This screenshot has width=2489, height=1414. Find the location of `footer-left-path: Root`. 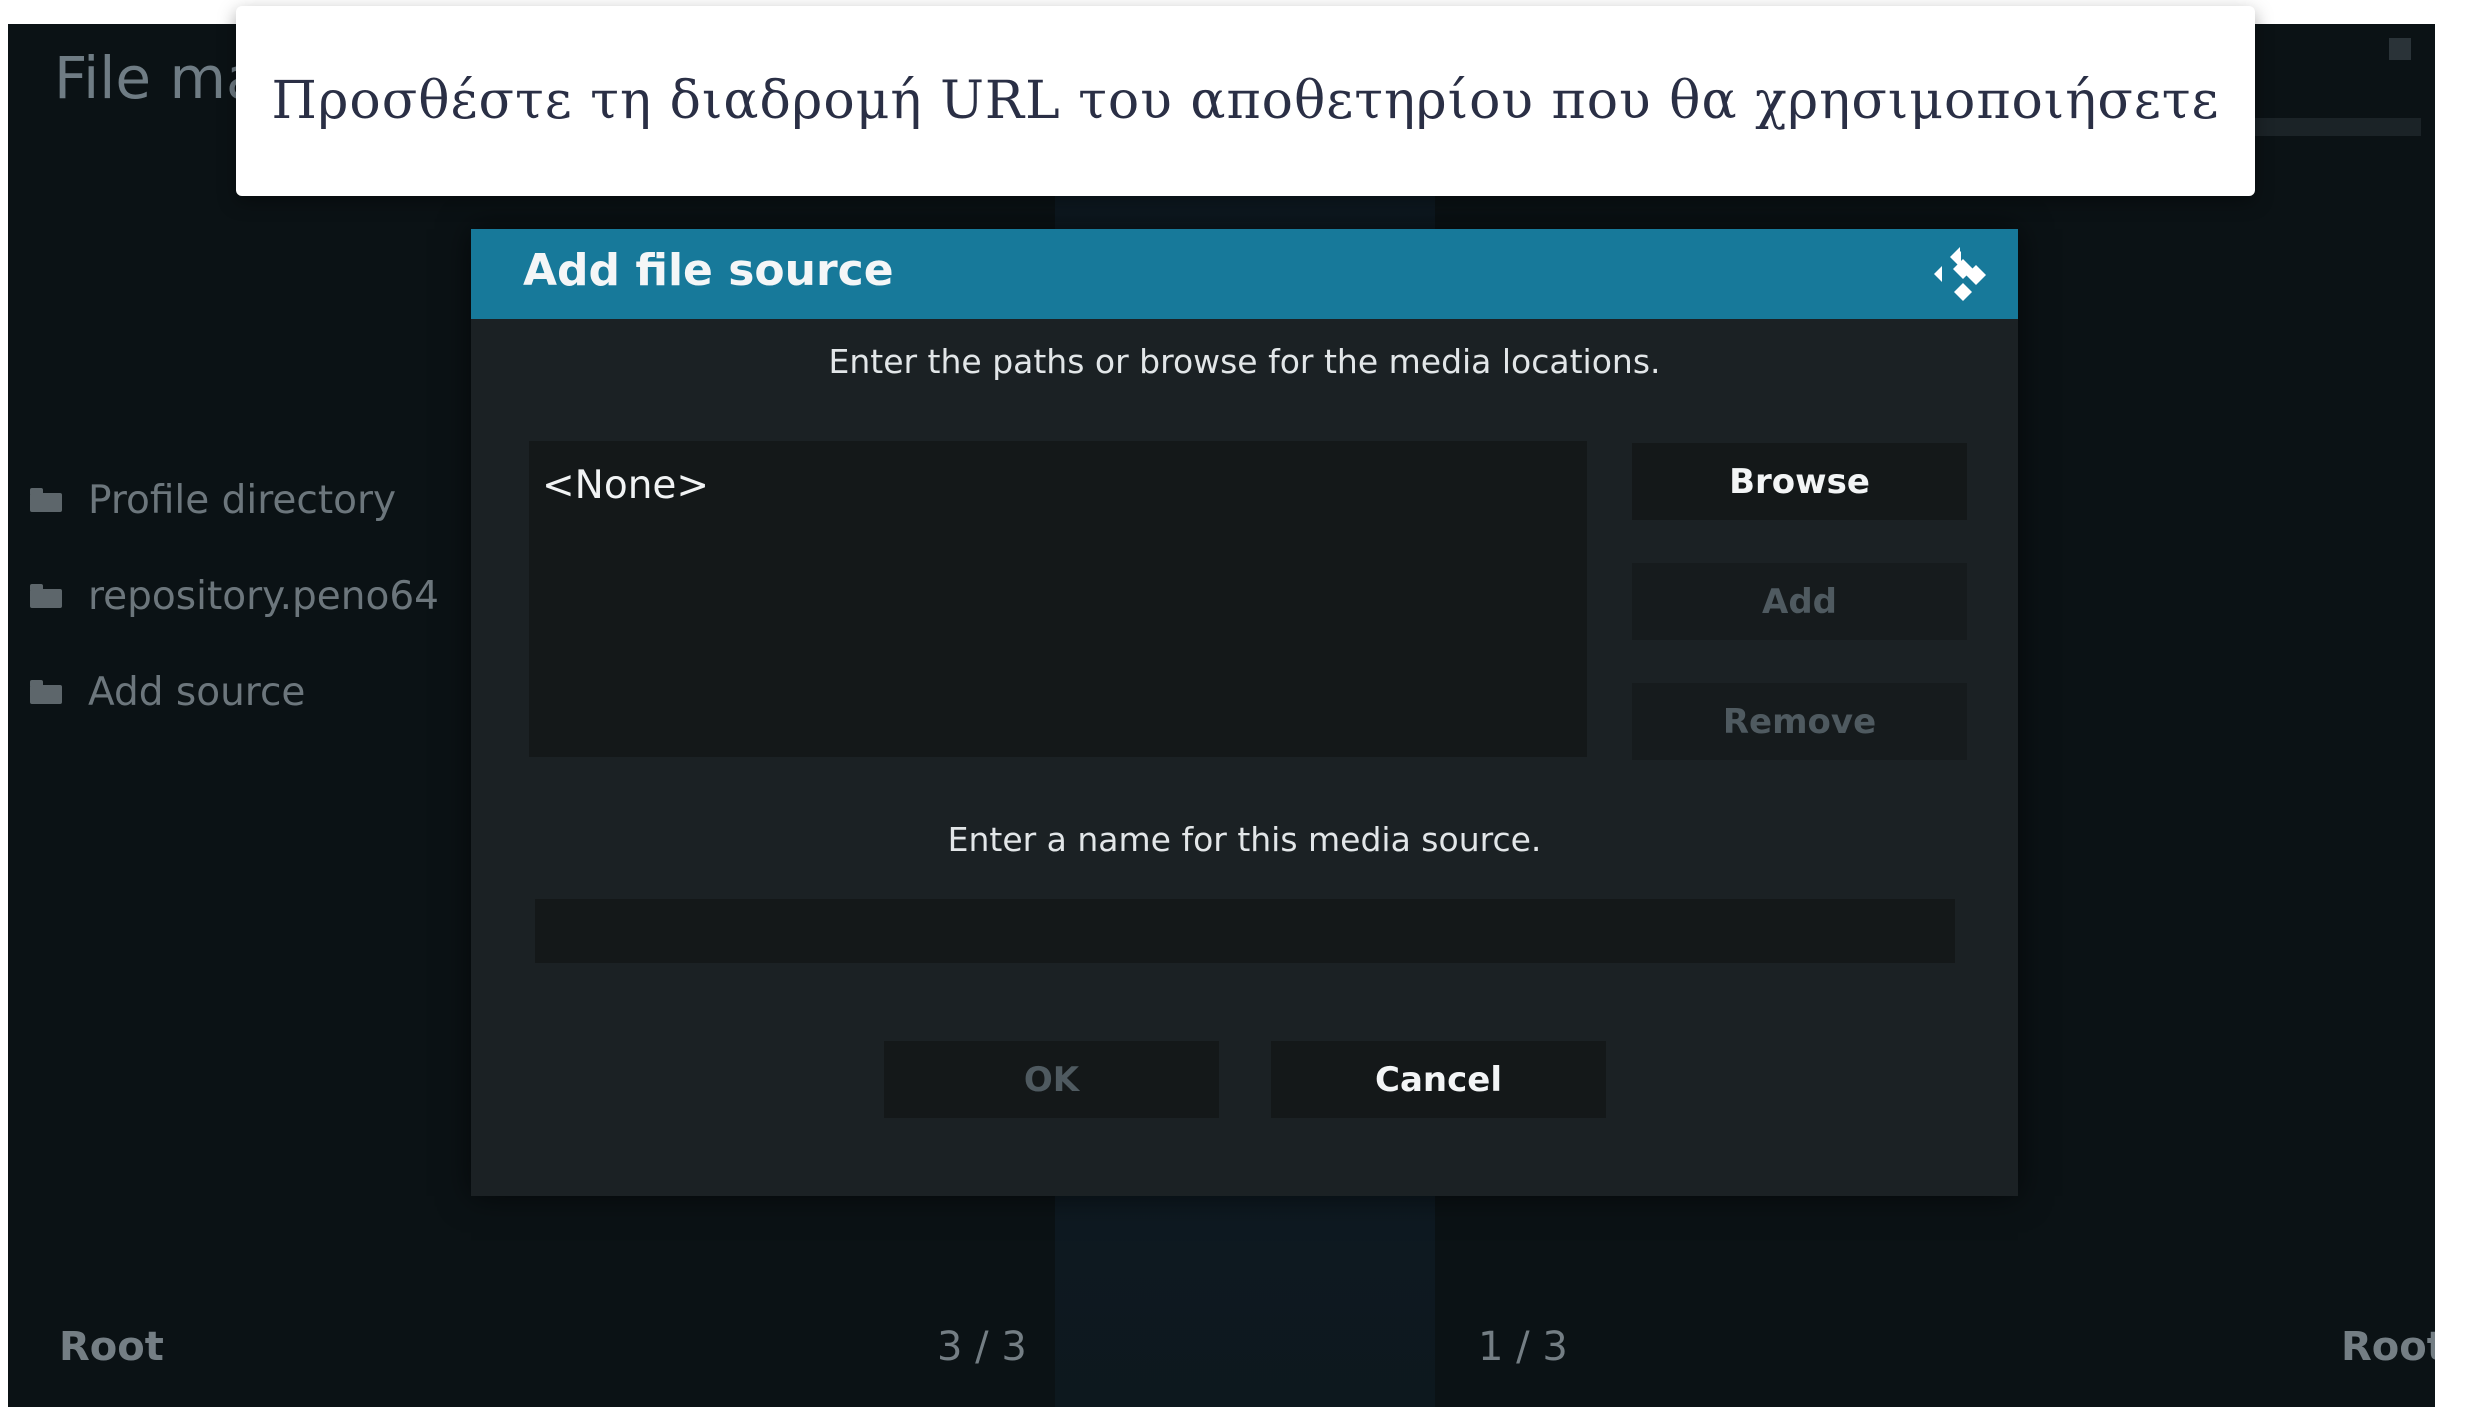

footer-left-path: Root is located at coordinates (111, 1347).